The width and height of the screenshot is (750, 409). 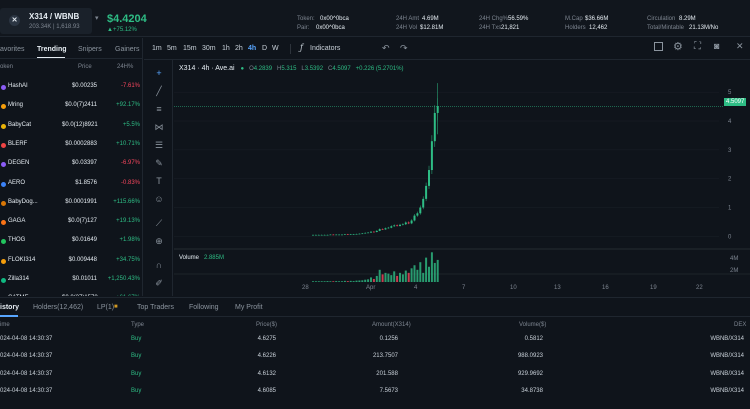 I want to click on tab-lp: LP(1), so click(x=105, y=307).